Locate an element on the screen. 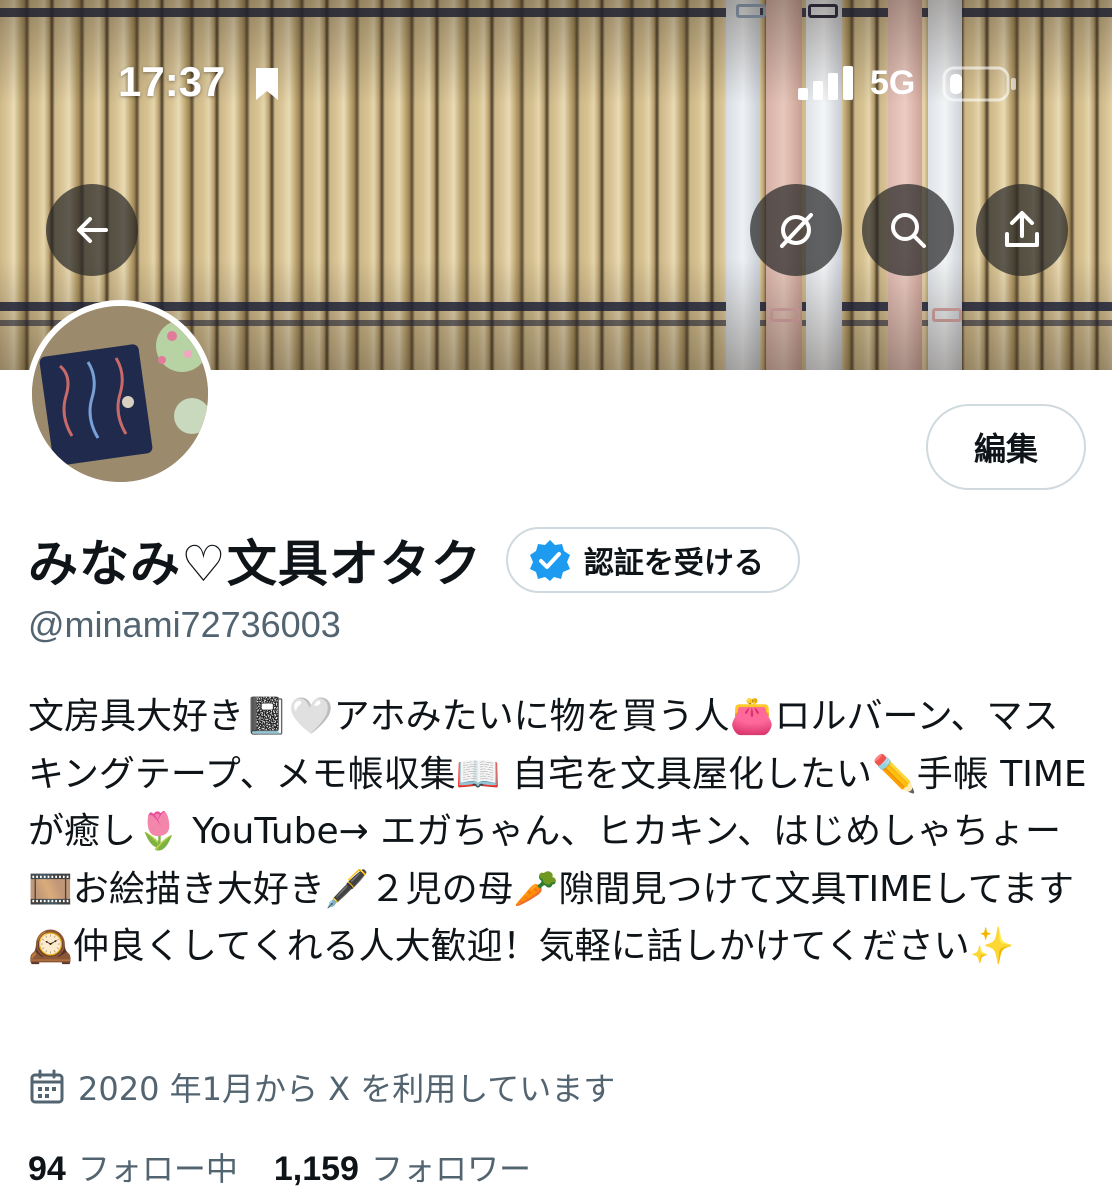  join-date: 2020 年1月から X を利用しています is located at coordinates (321, 1087).